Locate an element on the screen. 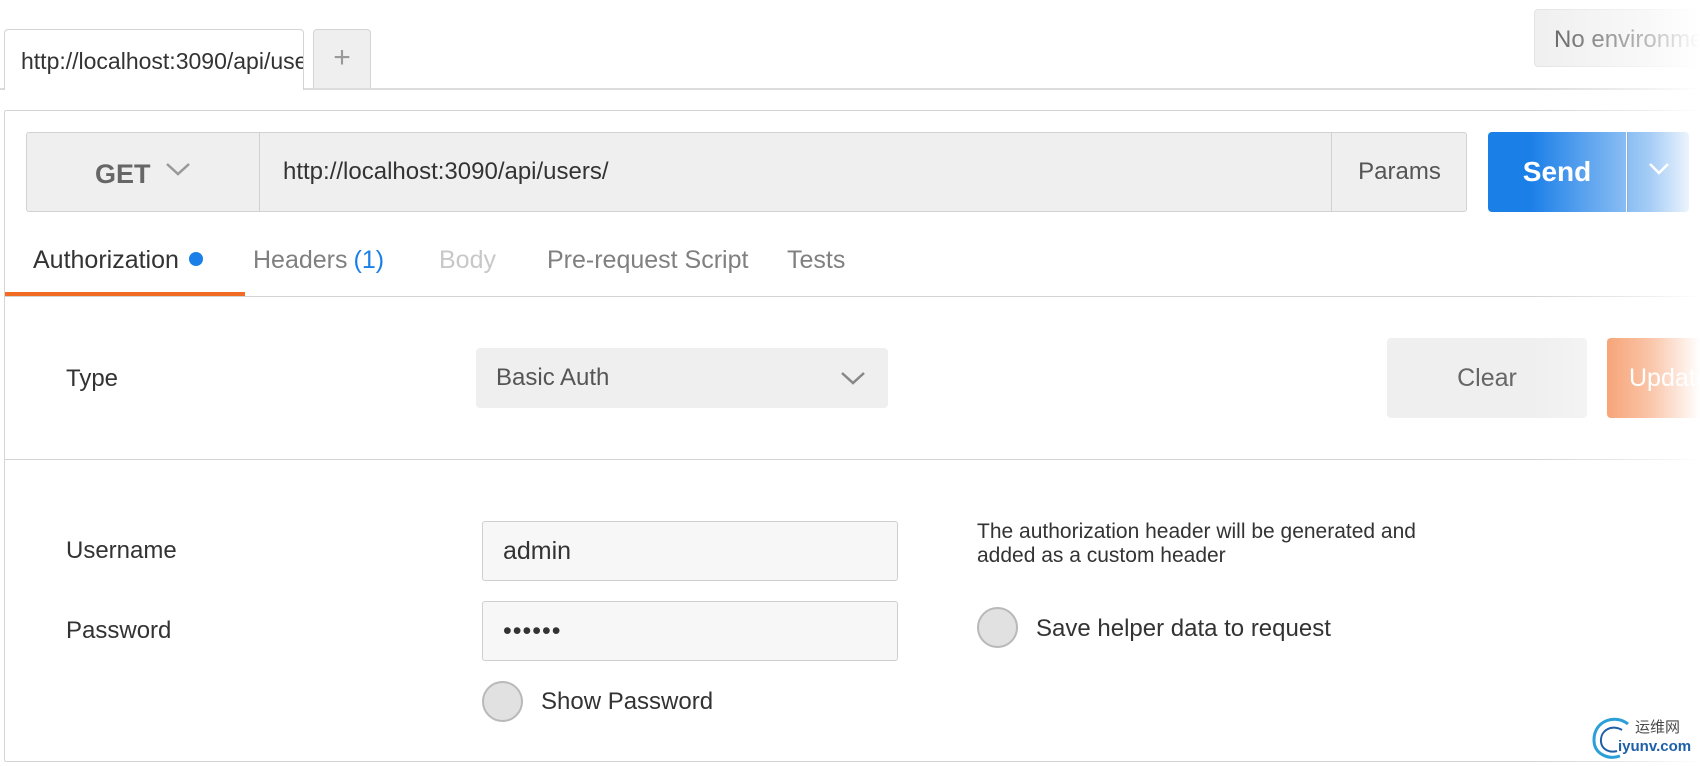 The height and width of the screenshot is (766, 1700). save-helper-data-checkbox is located at coordinates (997, 627).